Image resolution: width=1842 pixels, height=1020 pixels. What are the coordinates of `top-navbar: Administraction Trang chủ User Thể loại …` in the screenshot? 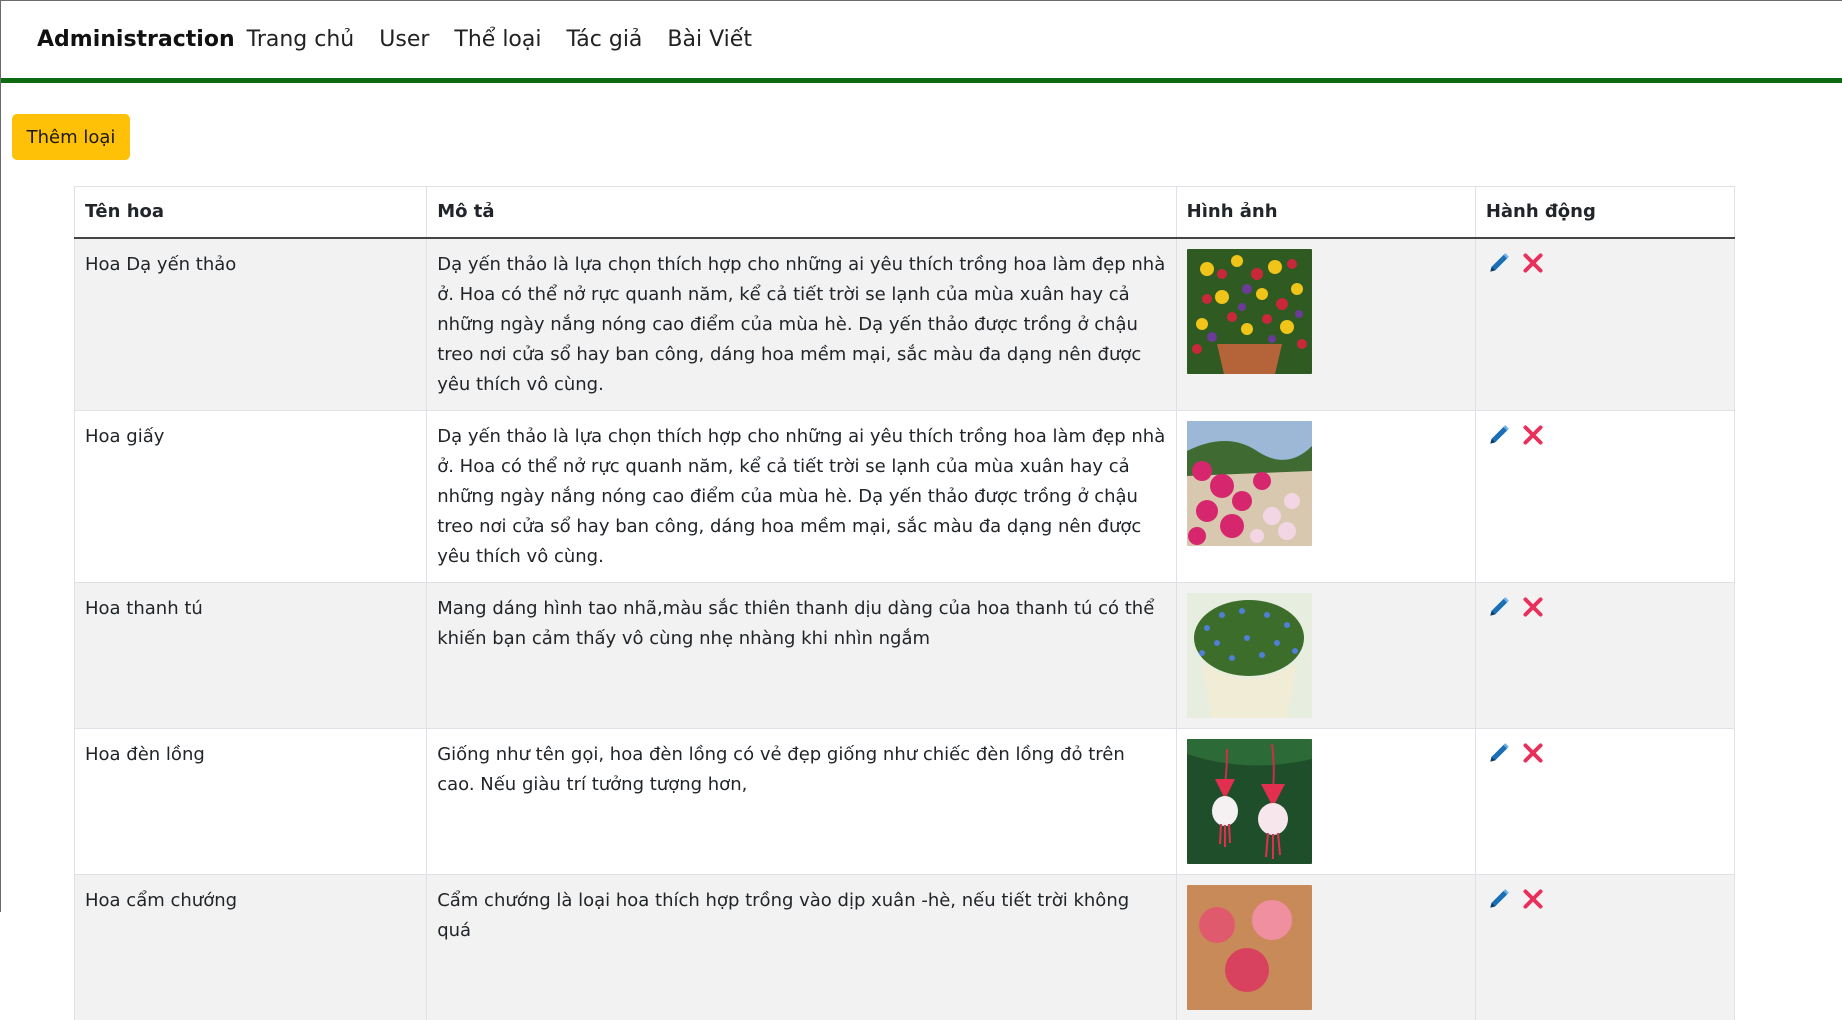 It's located at (921, 41).